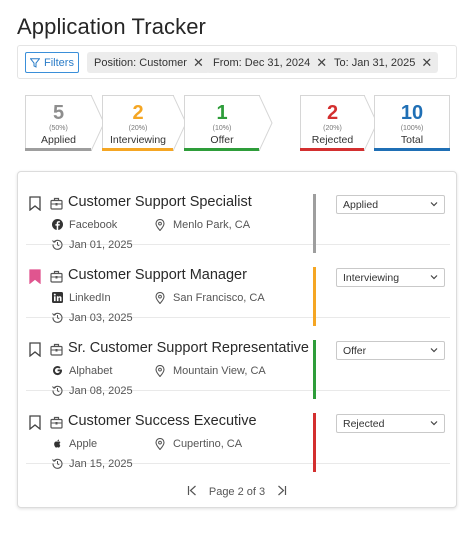 The height and width of the screenshot is (535, 474). What do you see at coordinates (83, 444) in the screenshot?
I see `source-label: Apple` at bounding box center [83, 444].